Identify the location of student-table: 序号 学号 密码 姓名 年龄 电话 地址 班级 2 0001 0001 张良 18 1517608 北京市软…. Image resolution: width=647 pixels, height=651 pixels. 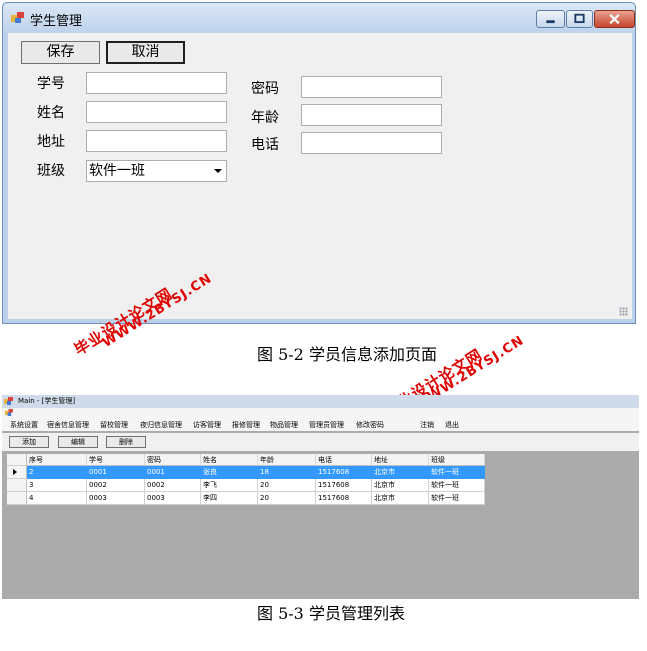
(246, 479).